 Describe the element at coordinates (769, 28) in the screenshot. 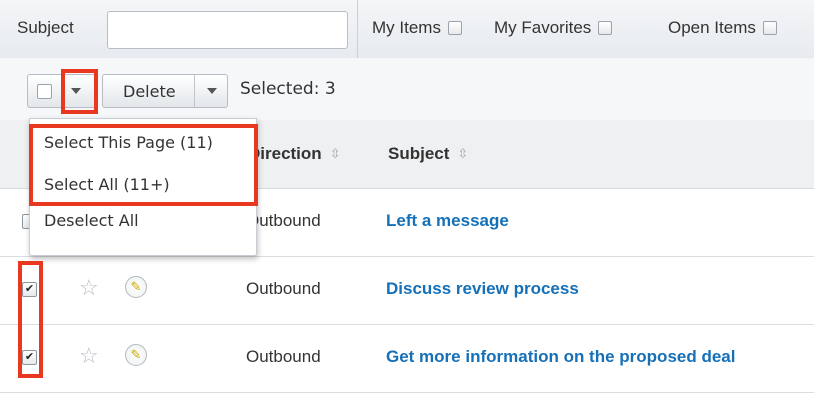

I see `open-items-checkbox` at that location.